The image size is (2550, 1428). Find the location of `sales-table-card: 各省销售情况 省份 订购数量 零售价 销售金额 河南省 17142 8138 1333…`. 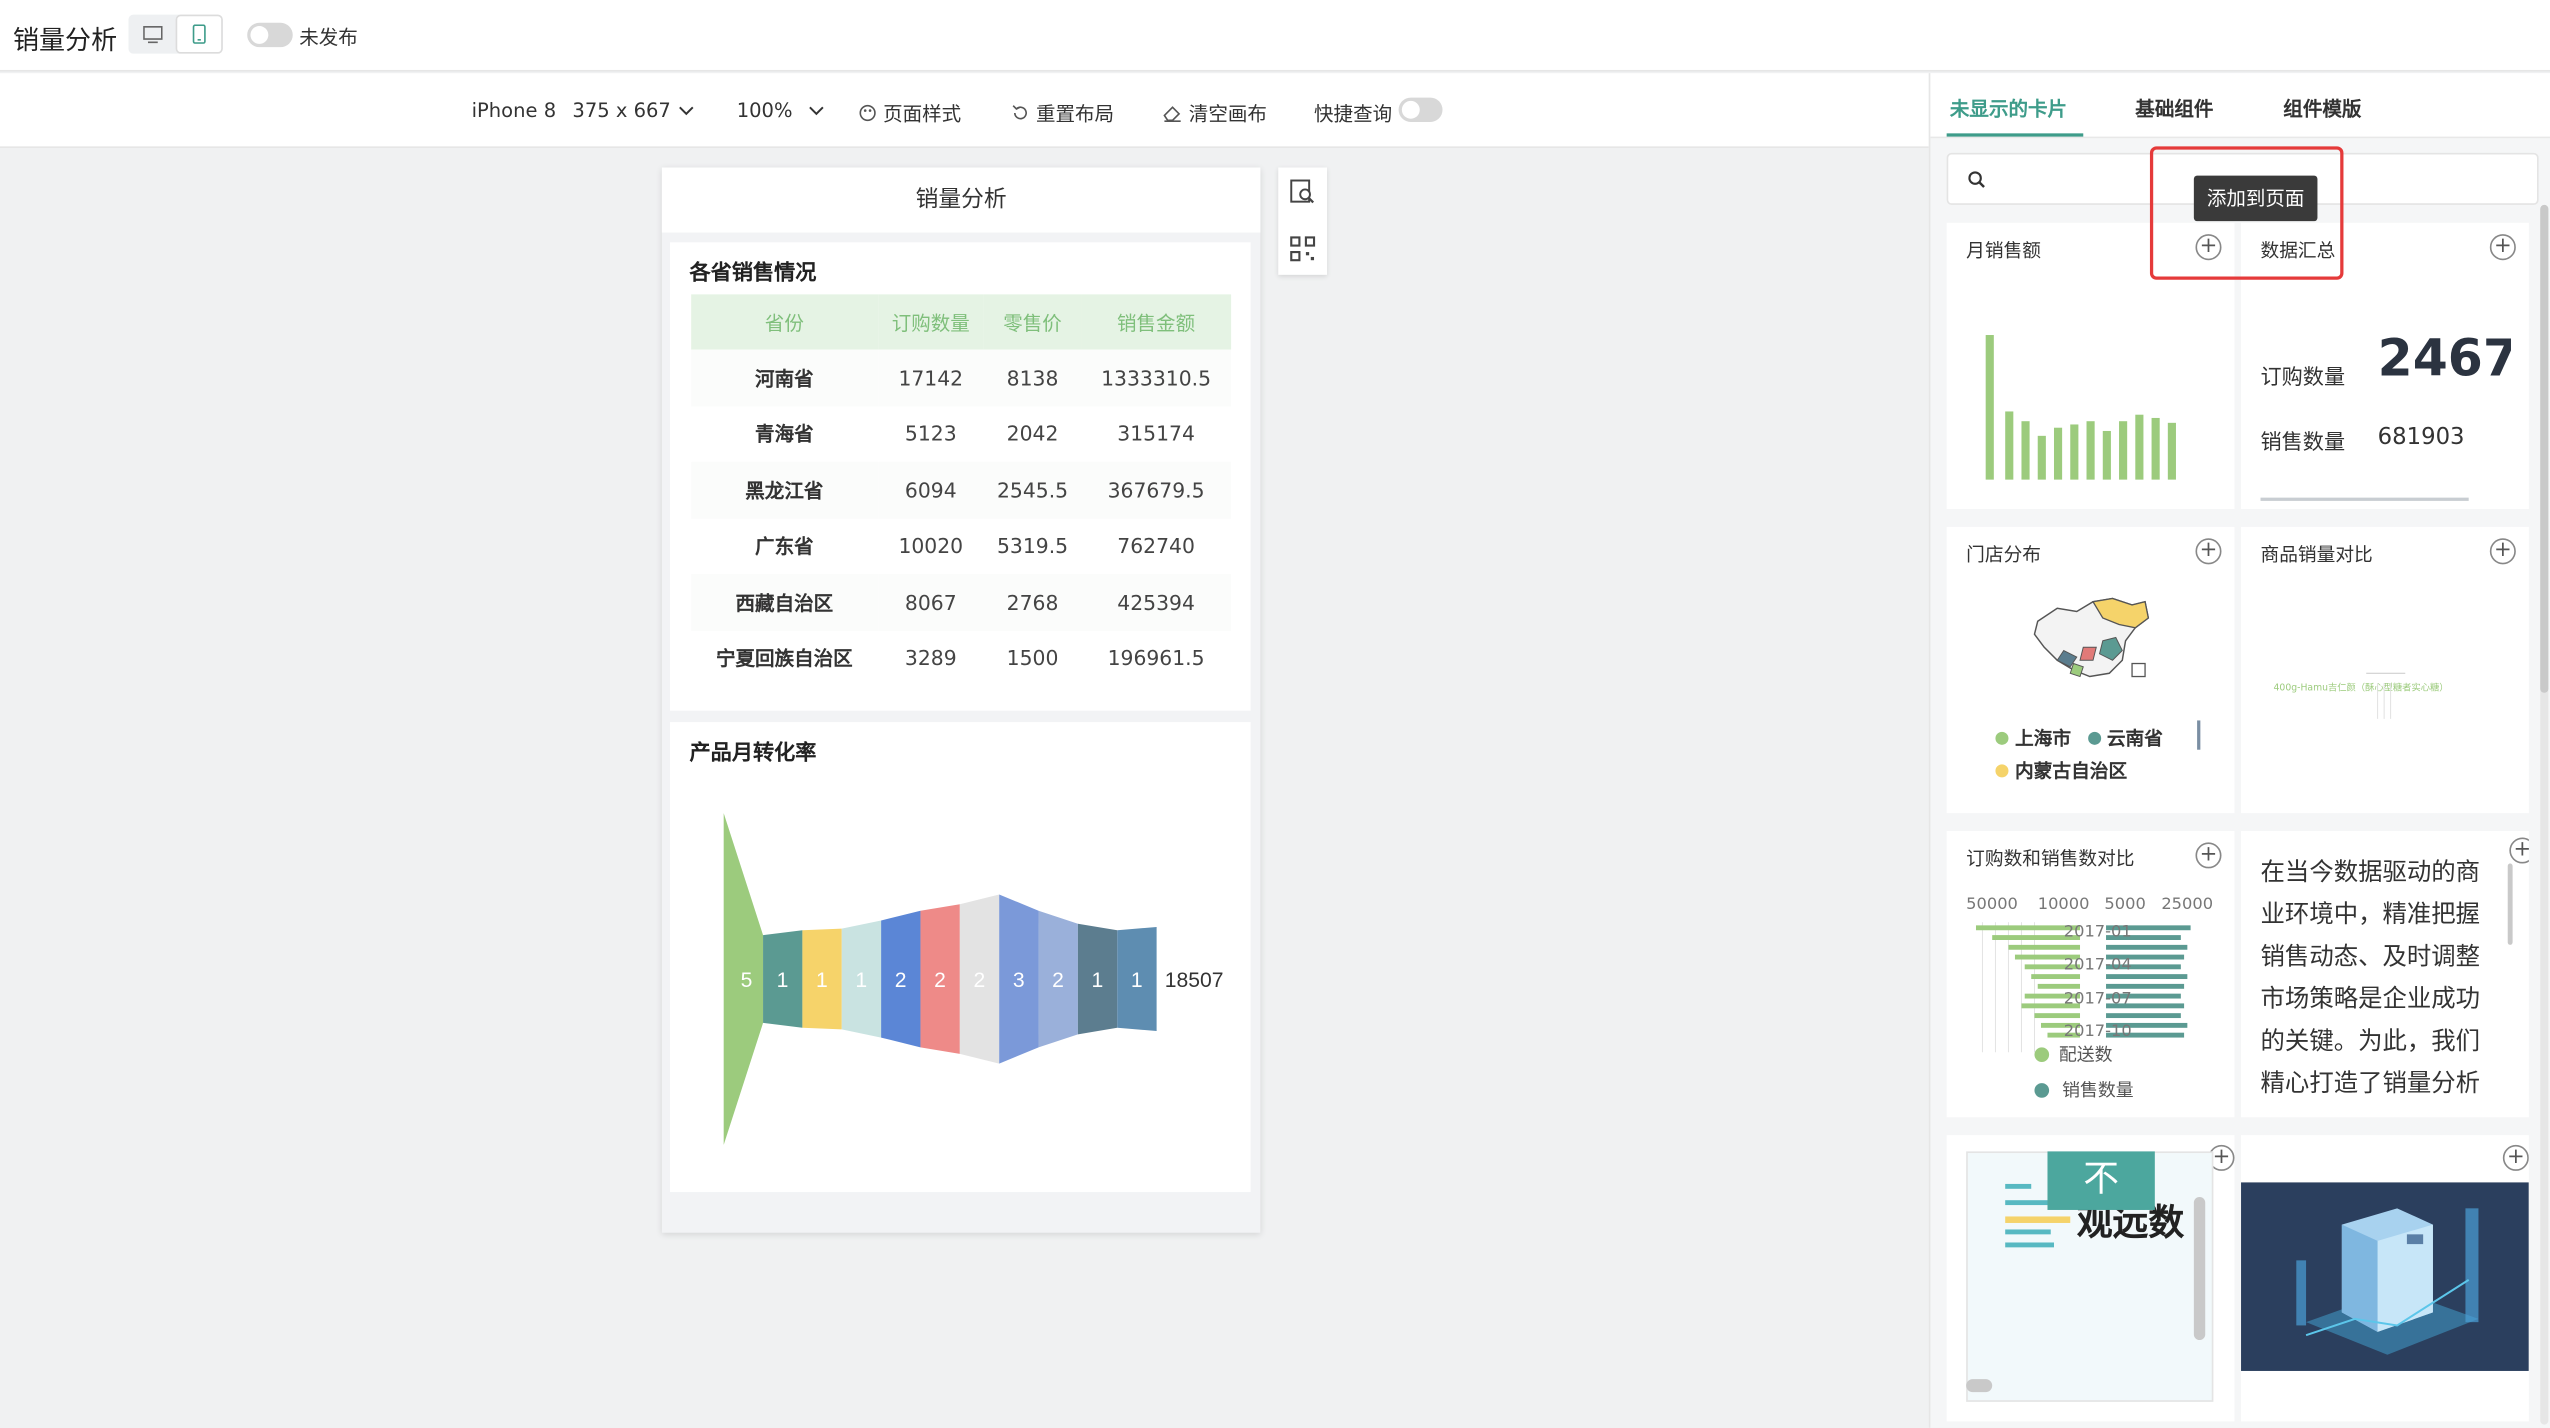

sales-table-card: 各省销售情况 省份 订购数量 零售价 销售金额 河南省 17142 8138 1333… is located at coordinates (960, 476).